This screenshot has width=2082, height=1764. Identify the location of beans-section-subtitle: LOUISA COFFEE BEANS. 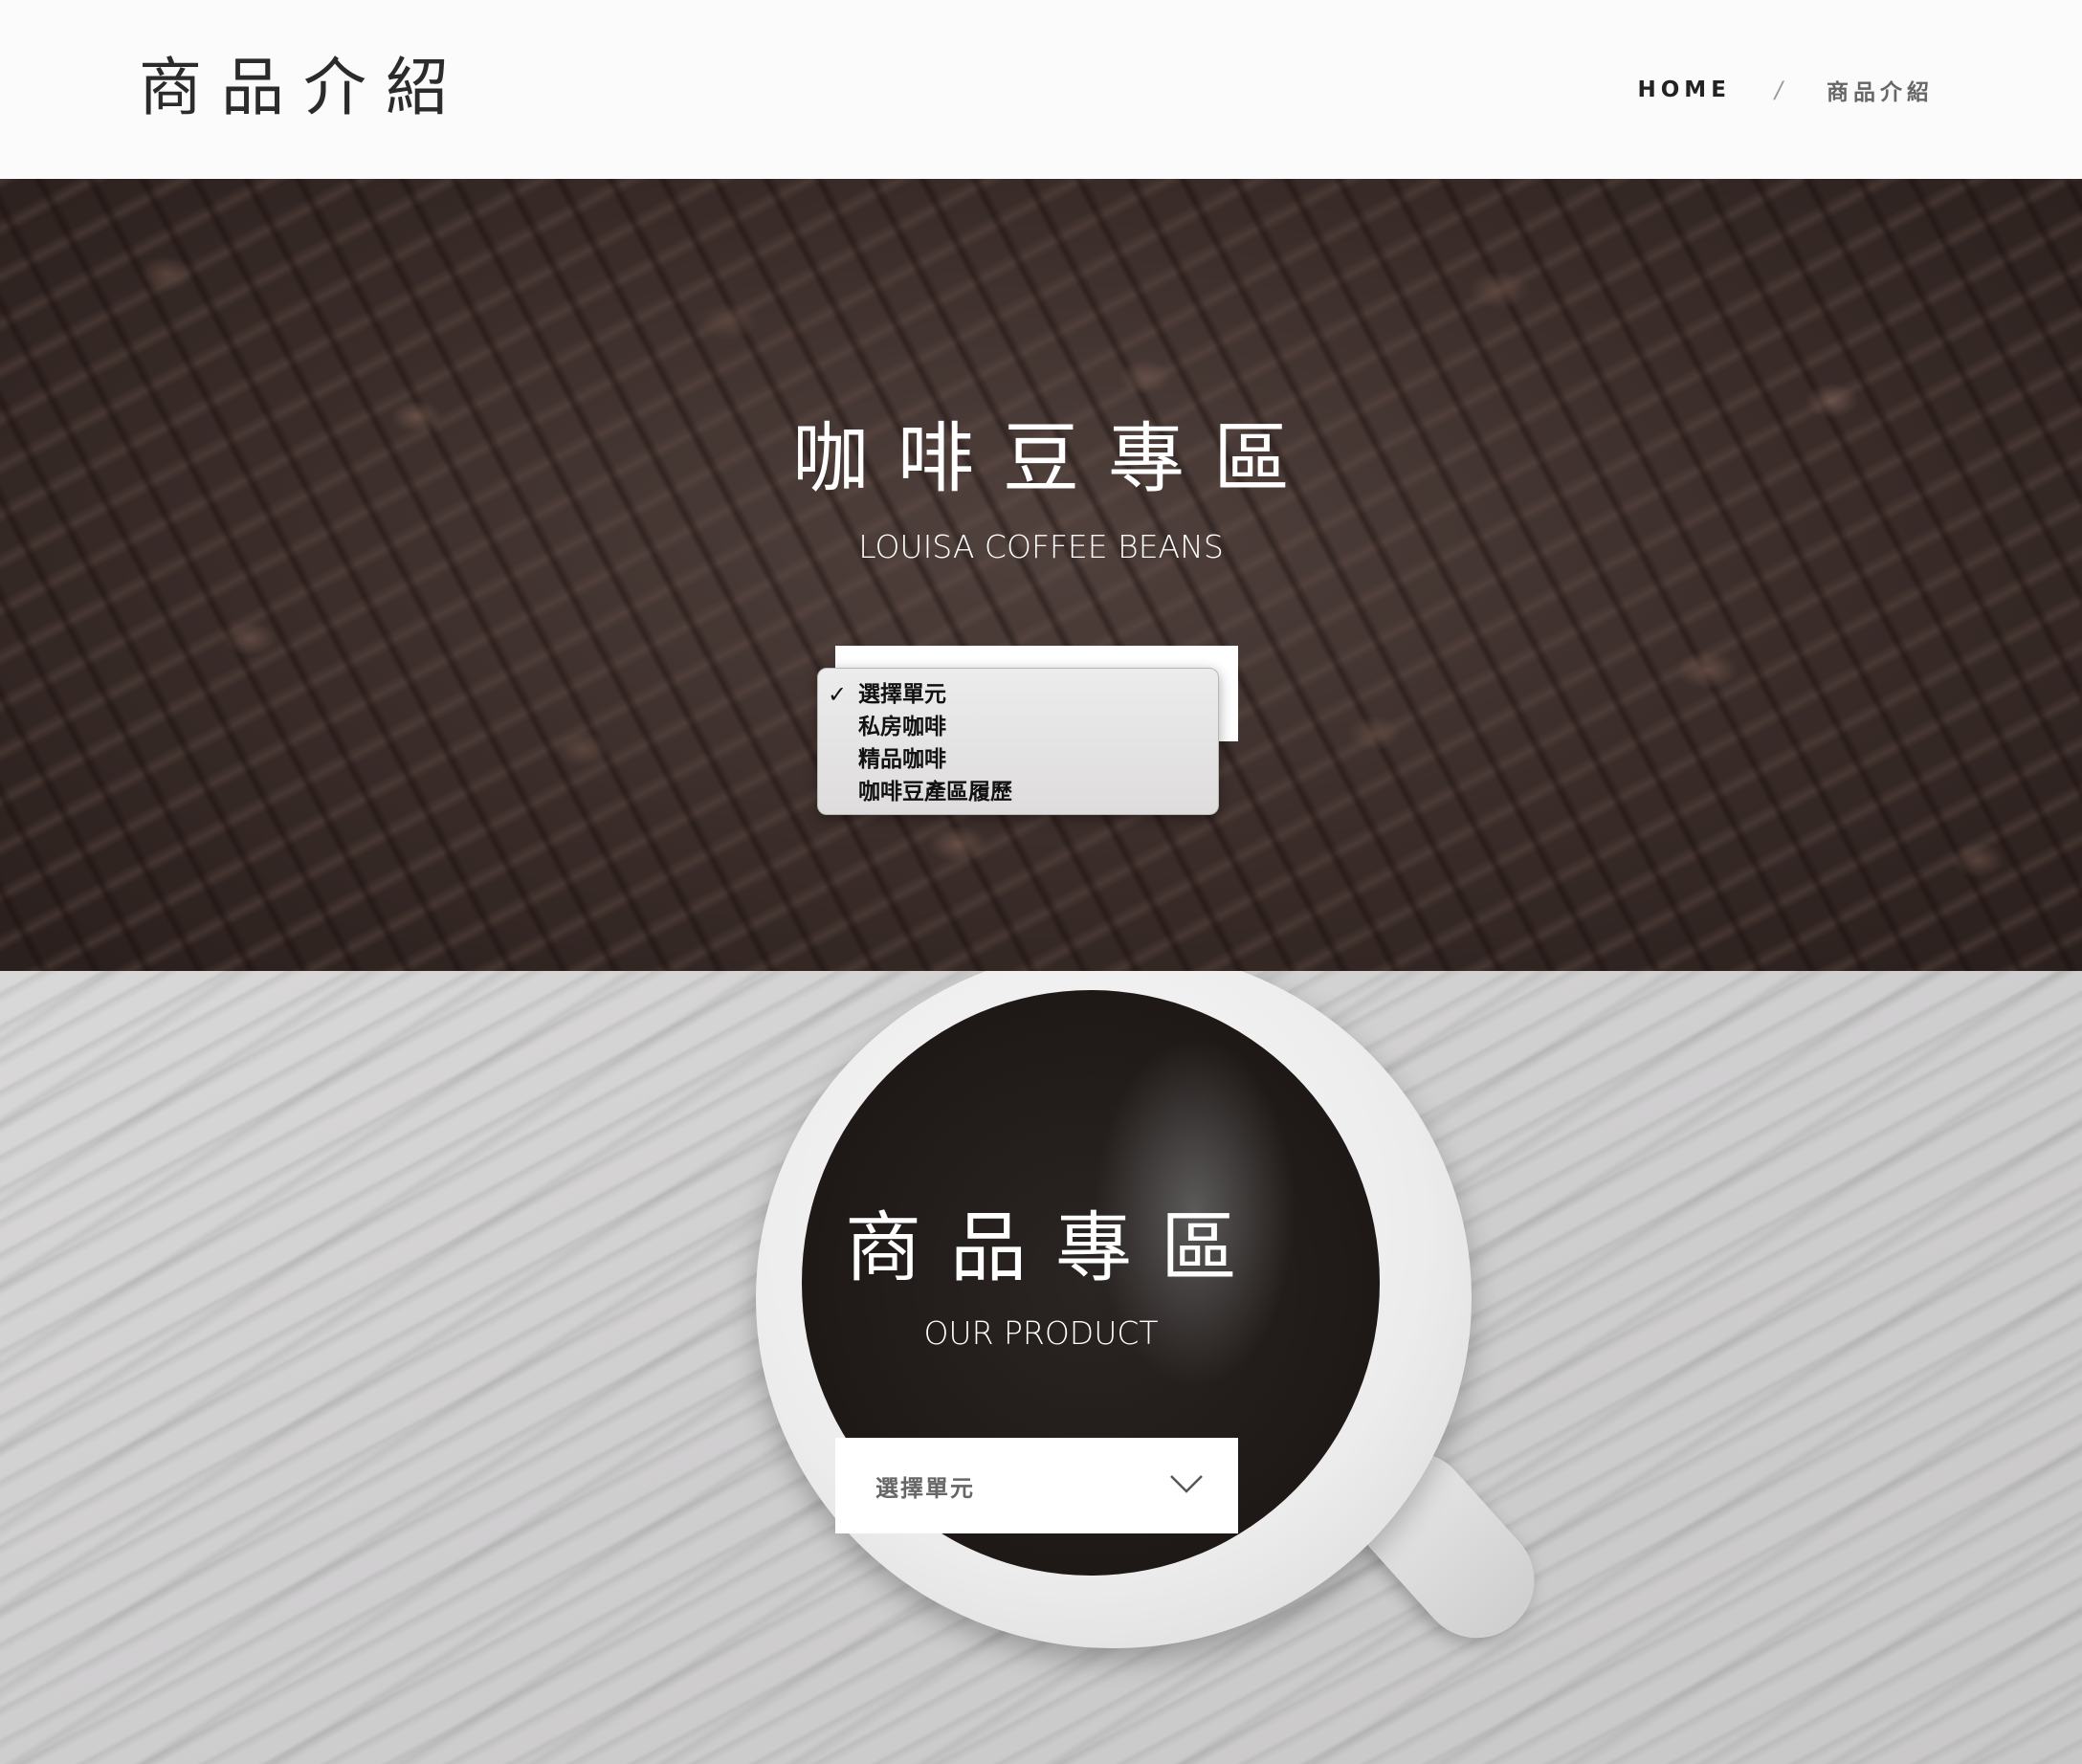
(1041, 546).